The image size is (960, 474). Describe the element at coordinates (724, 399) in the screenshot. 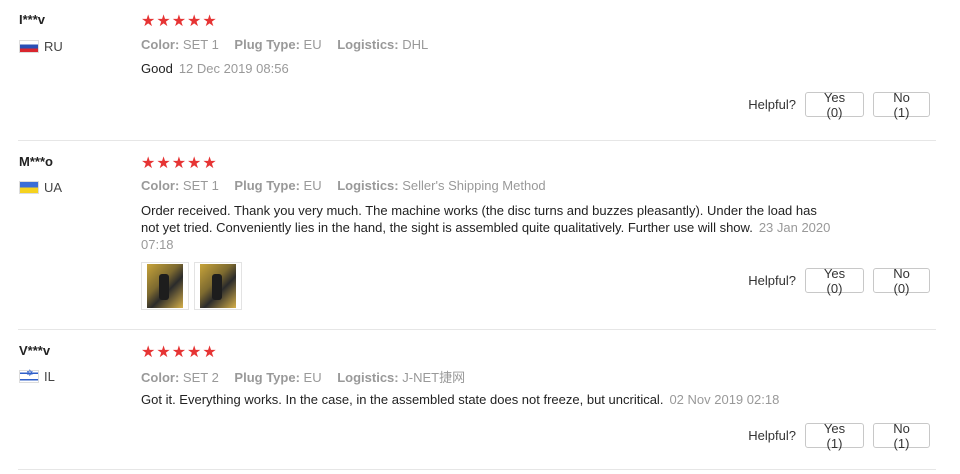

I see `review-date: 02 Nov 2019 02:18` at that location.